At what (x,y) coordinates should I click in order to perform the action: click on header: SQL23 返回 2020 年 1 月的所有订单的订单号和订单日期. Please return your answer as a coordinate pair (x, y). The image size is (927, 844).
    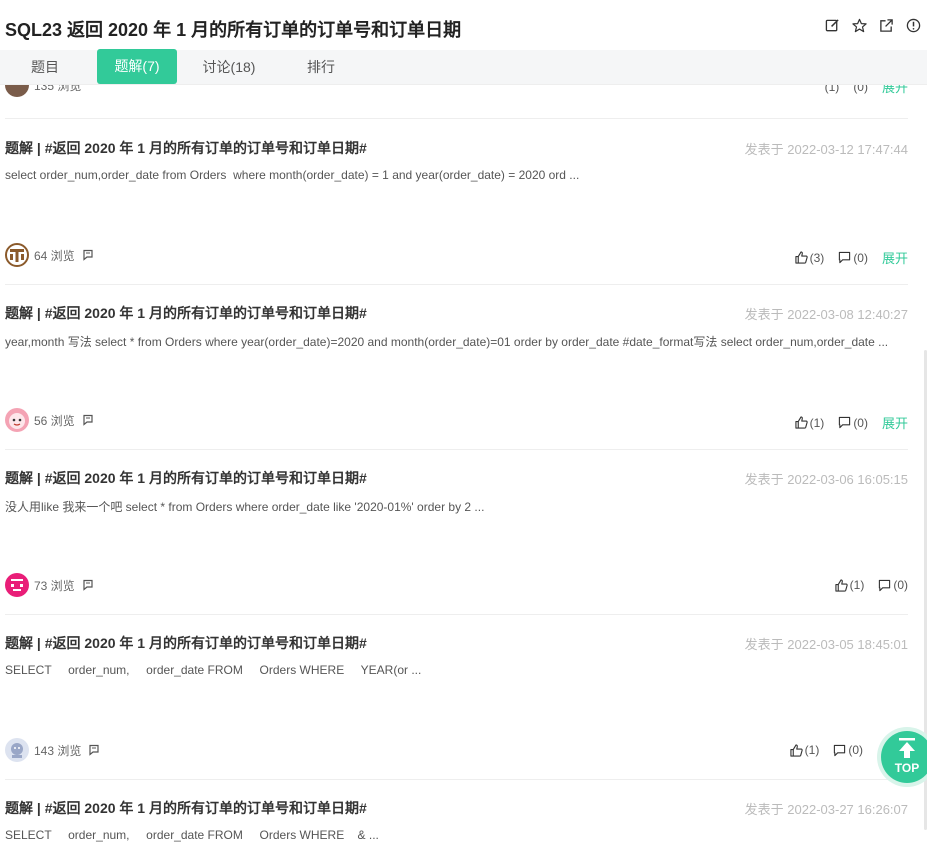
    Looking at the image, I should click on (463, 25).